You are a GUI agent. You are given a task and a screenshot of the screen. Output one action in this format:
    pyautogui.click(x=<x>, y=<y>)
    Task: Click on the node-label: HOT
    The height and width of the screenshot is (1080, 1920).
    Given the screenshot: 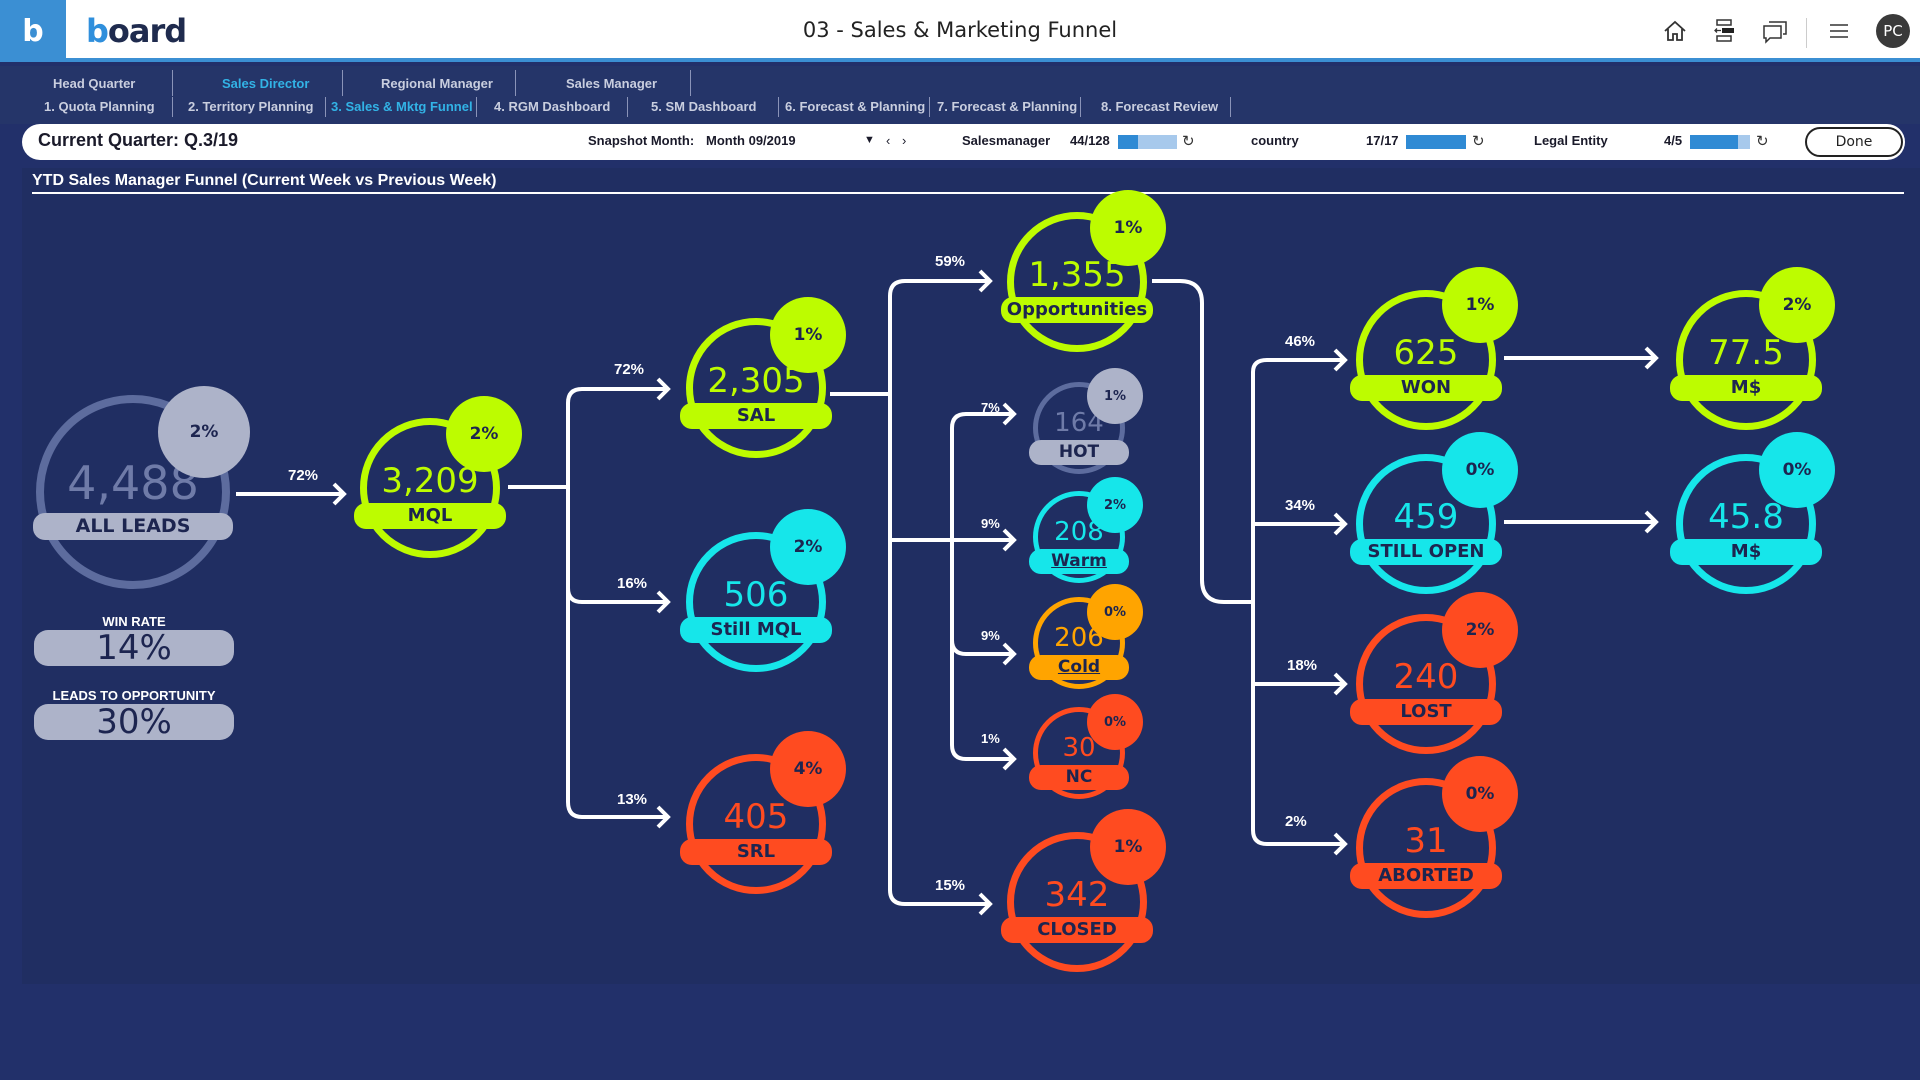 What is the action you would take?
    pyautogui.click(x=1079, y=452)
    